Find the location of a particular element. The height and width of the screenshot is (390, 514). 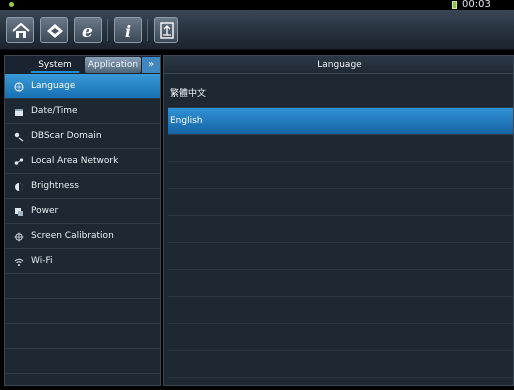

brightness-icon is located at coordinates (19, 187).